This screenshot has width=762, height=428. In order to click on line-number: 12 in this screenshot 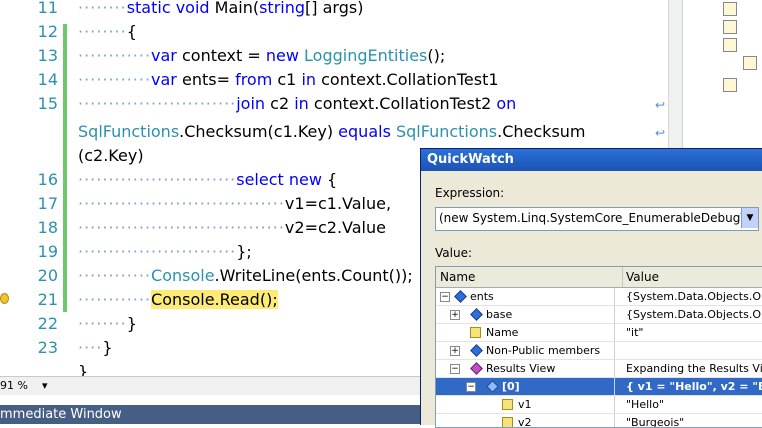, I will do `click(47, 31)`.